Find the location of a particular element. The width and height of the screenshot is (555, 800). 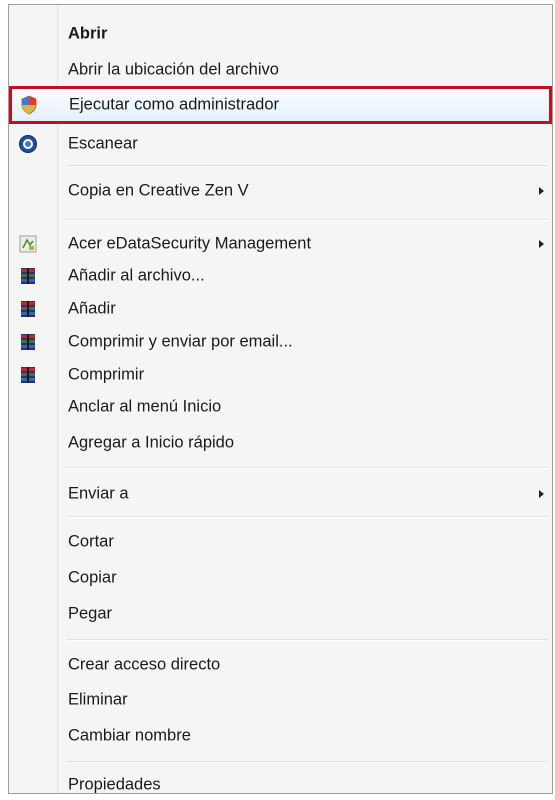

antivirus-scan-icon is located at coordinates (28, 144).